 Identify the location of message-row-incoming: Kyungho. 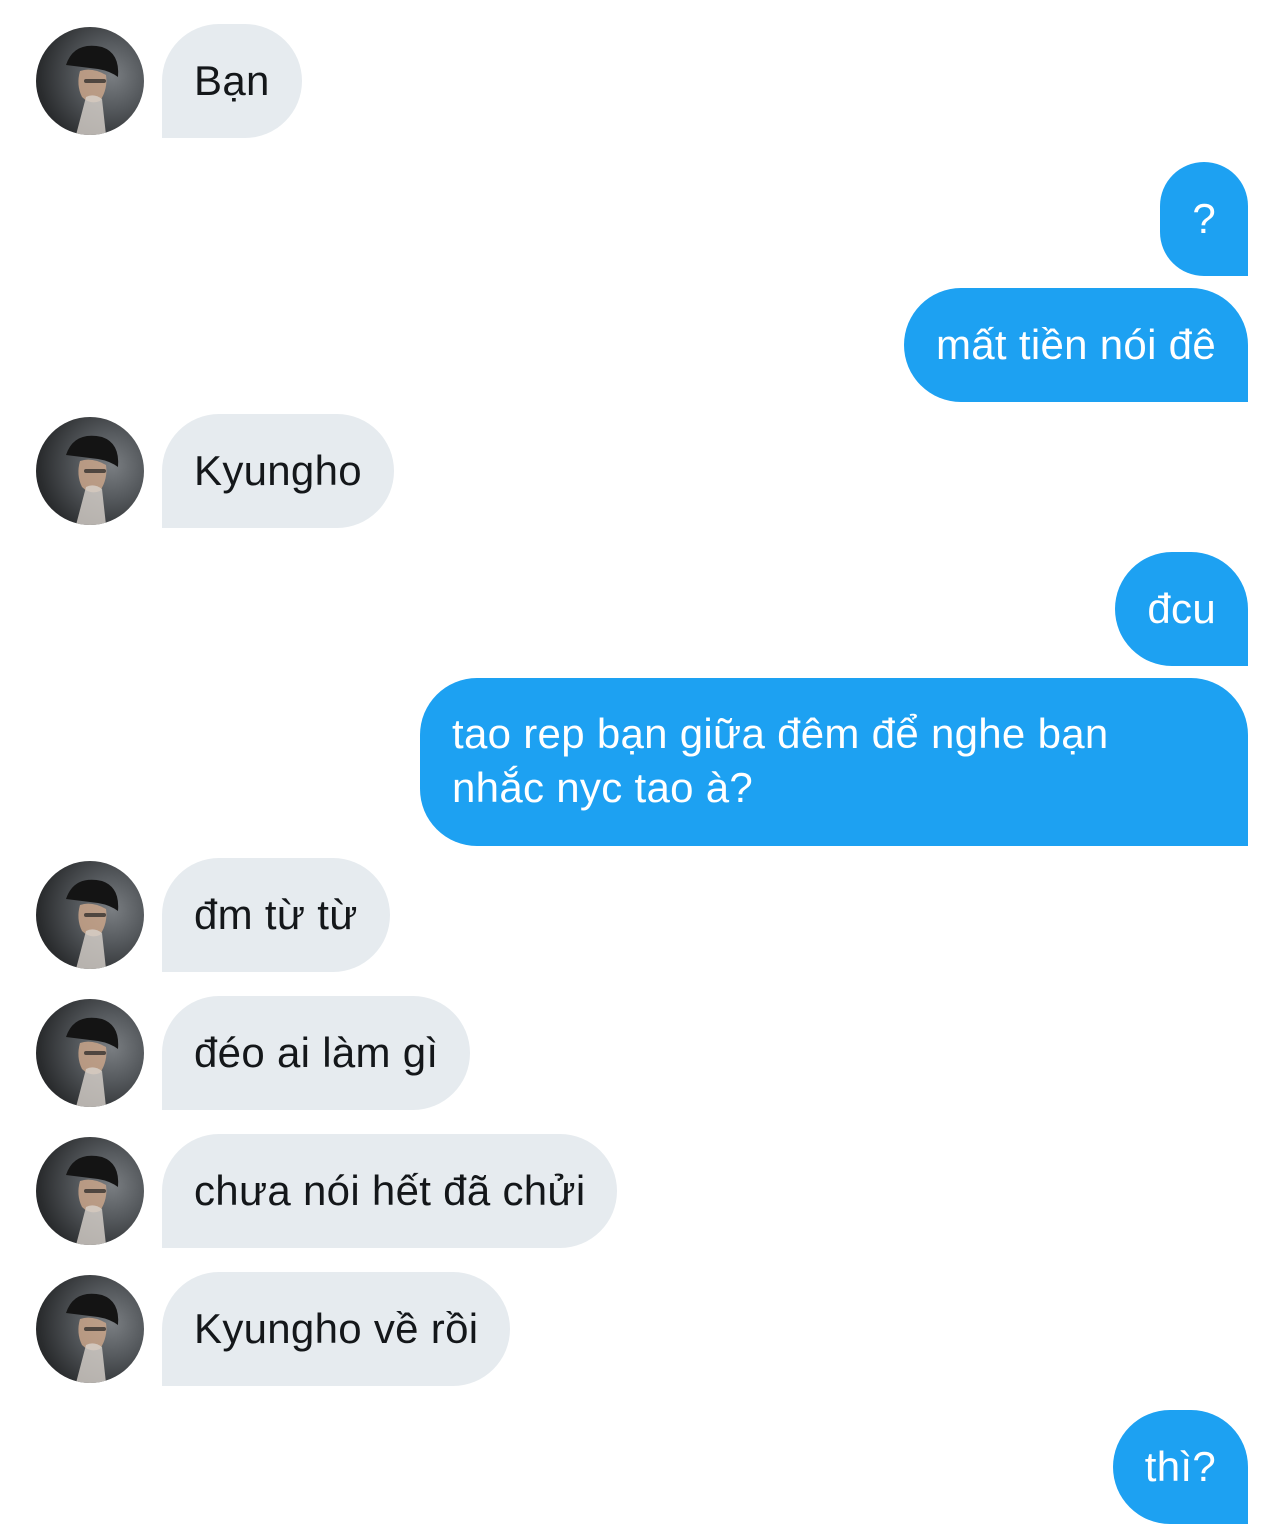
(642, 471).